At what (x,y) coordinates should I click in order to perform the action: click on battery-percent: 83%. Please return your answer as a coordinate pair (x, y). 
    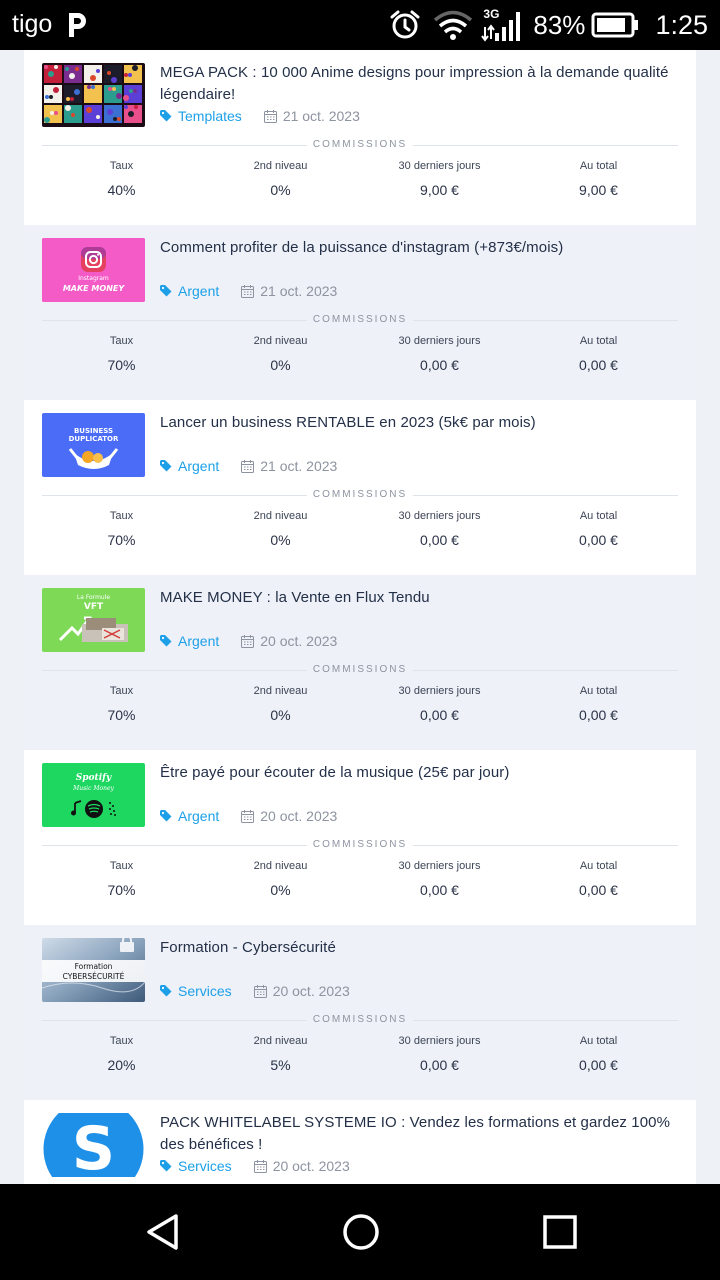
    Looking at the image, I should click on (559, 24).